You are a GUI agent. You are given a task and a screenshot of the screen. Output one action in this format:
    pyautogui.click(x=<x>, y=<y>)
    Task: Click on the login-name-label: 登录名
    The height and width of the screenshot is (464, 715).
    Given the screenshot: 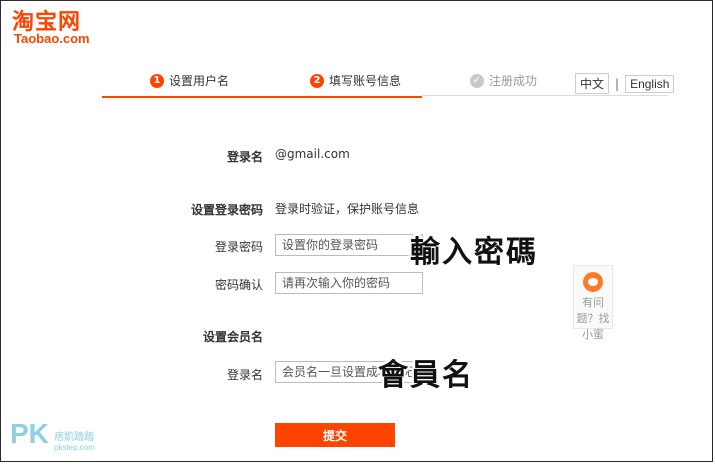 What is the action you would take?
    pyautogui.click(x=244, y=157)
    